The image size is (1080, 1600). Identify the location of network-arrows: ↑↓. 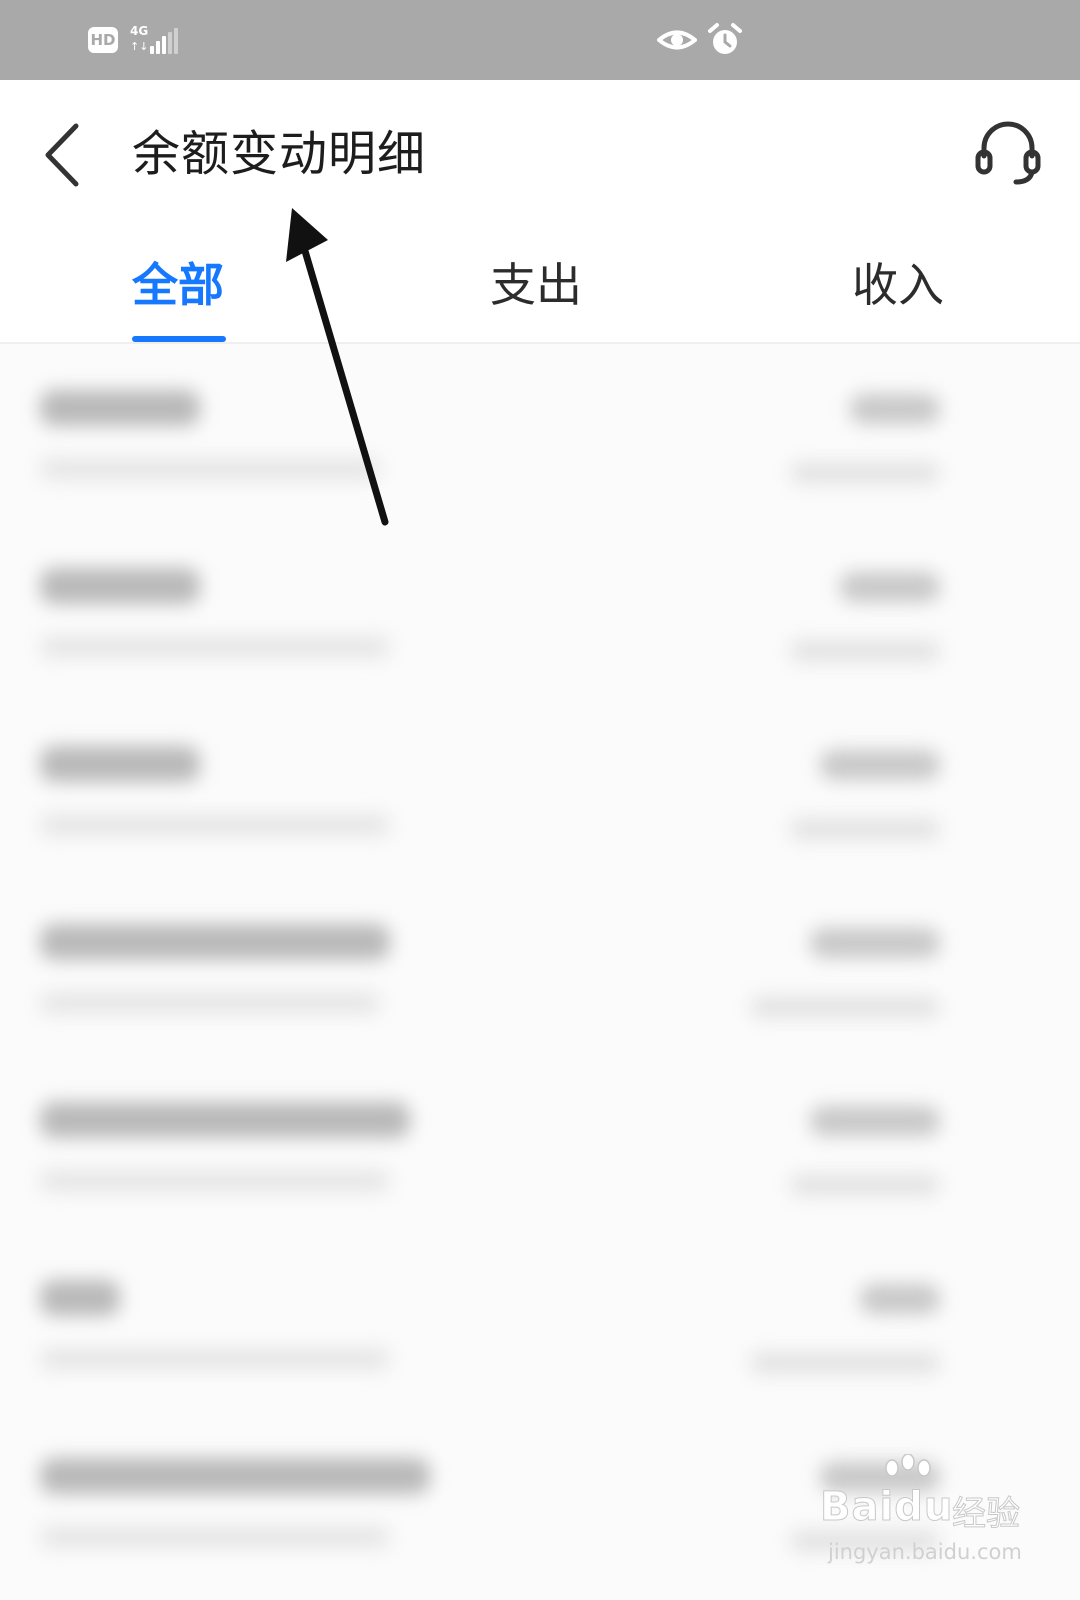
(139, 46).